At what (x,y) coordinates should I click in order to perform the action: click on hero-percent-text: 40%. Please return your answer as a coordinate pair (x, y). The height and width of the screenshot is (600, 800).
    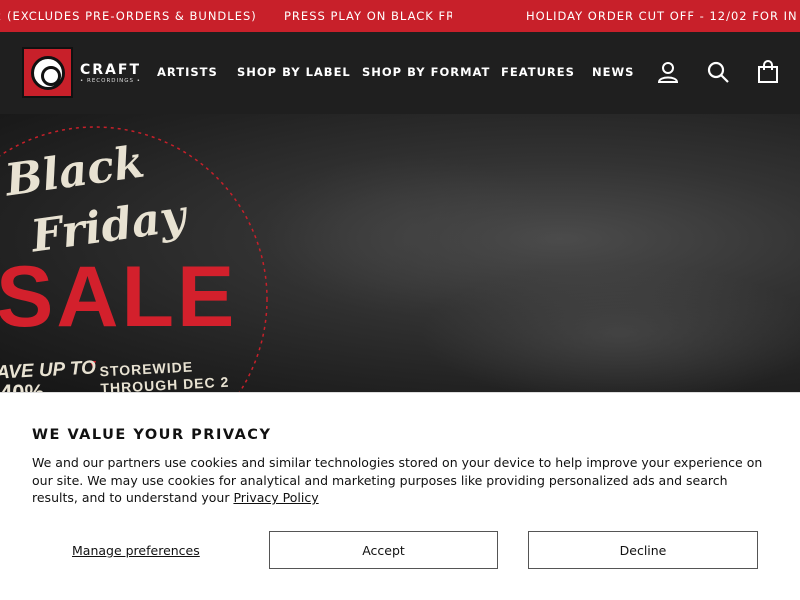
    Looking at the image, I should click on (22, 386).